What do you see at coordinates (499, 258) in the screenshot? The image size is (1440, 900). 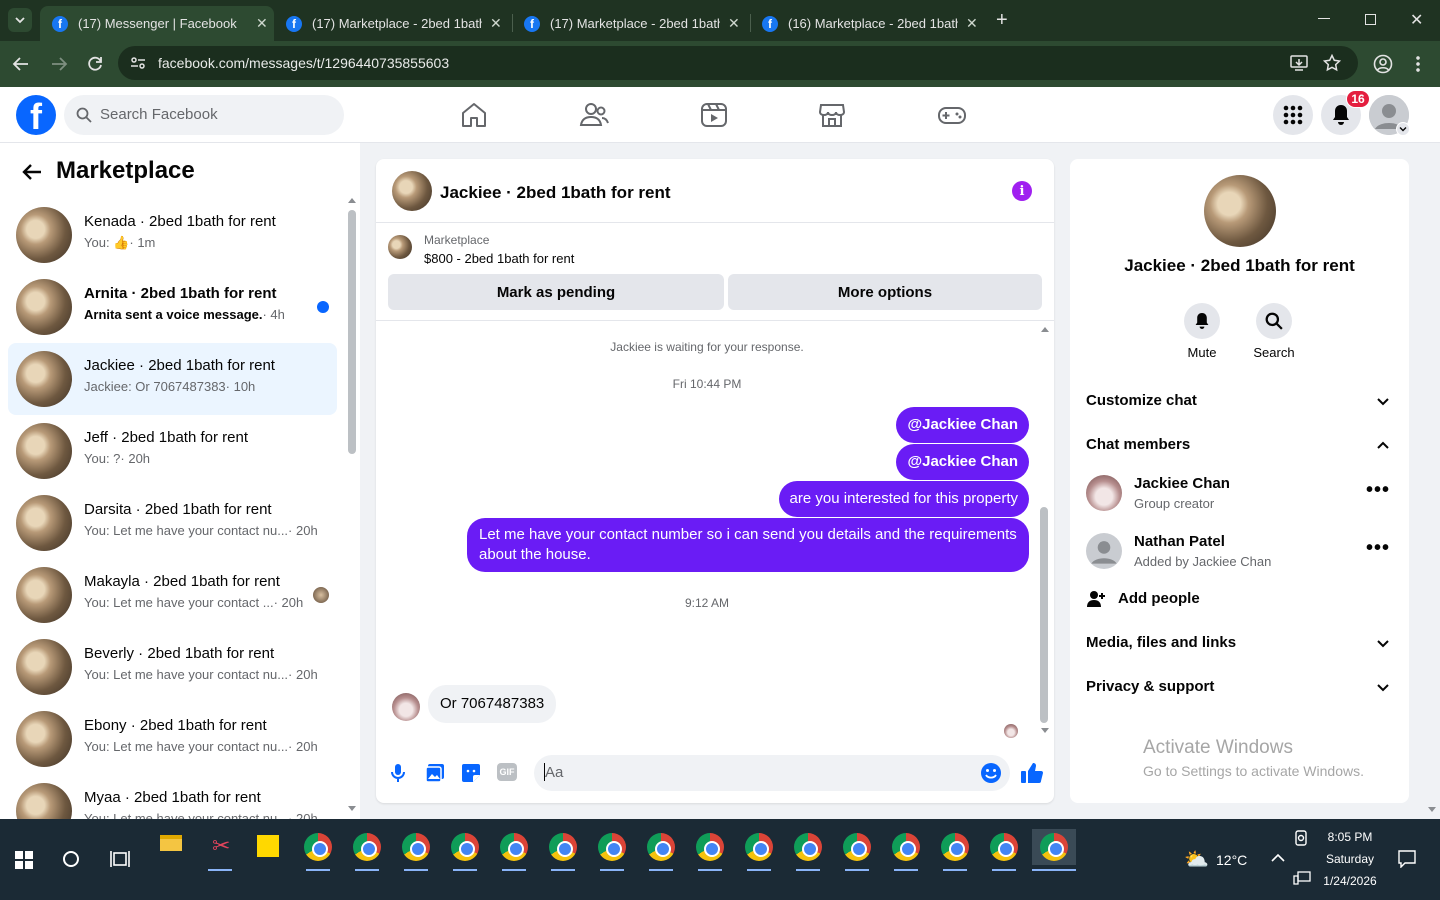 I see `listing-title: $800 - 2bed 1bath for rent` at bounding box center [499, 258].